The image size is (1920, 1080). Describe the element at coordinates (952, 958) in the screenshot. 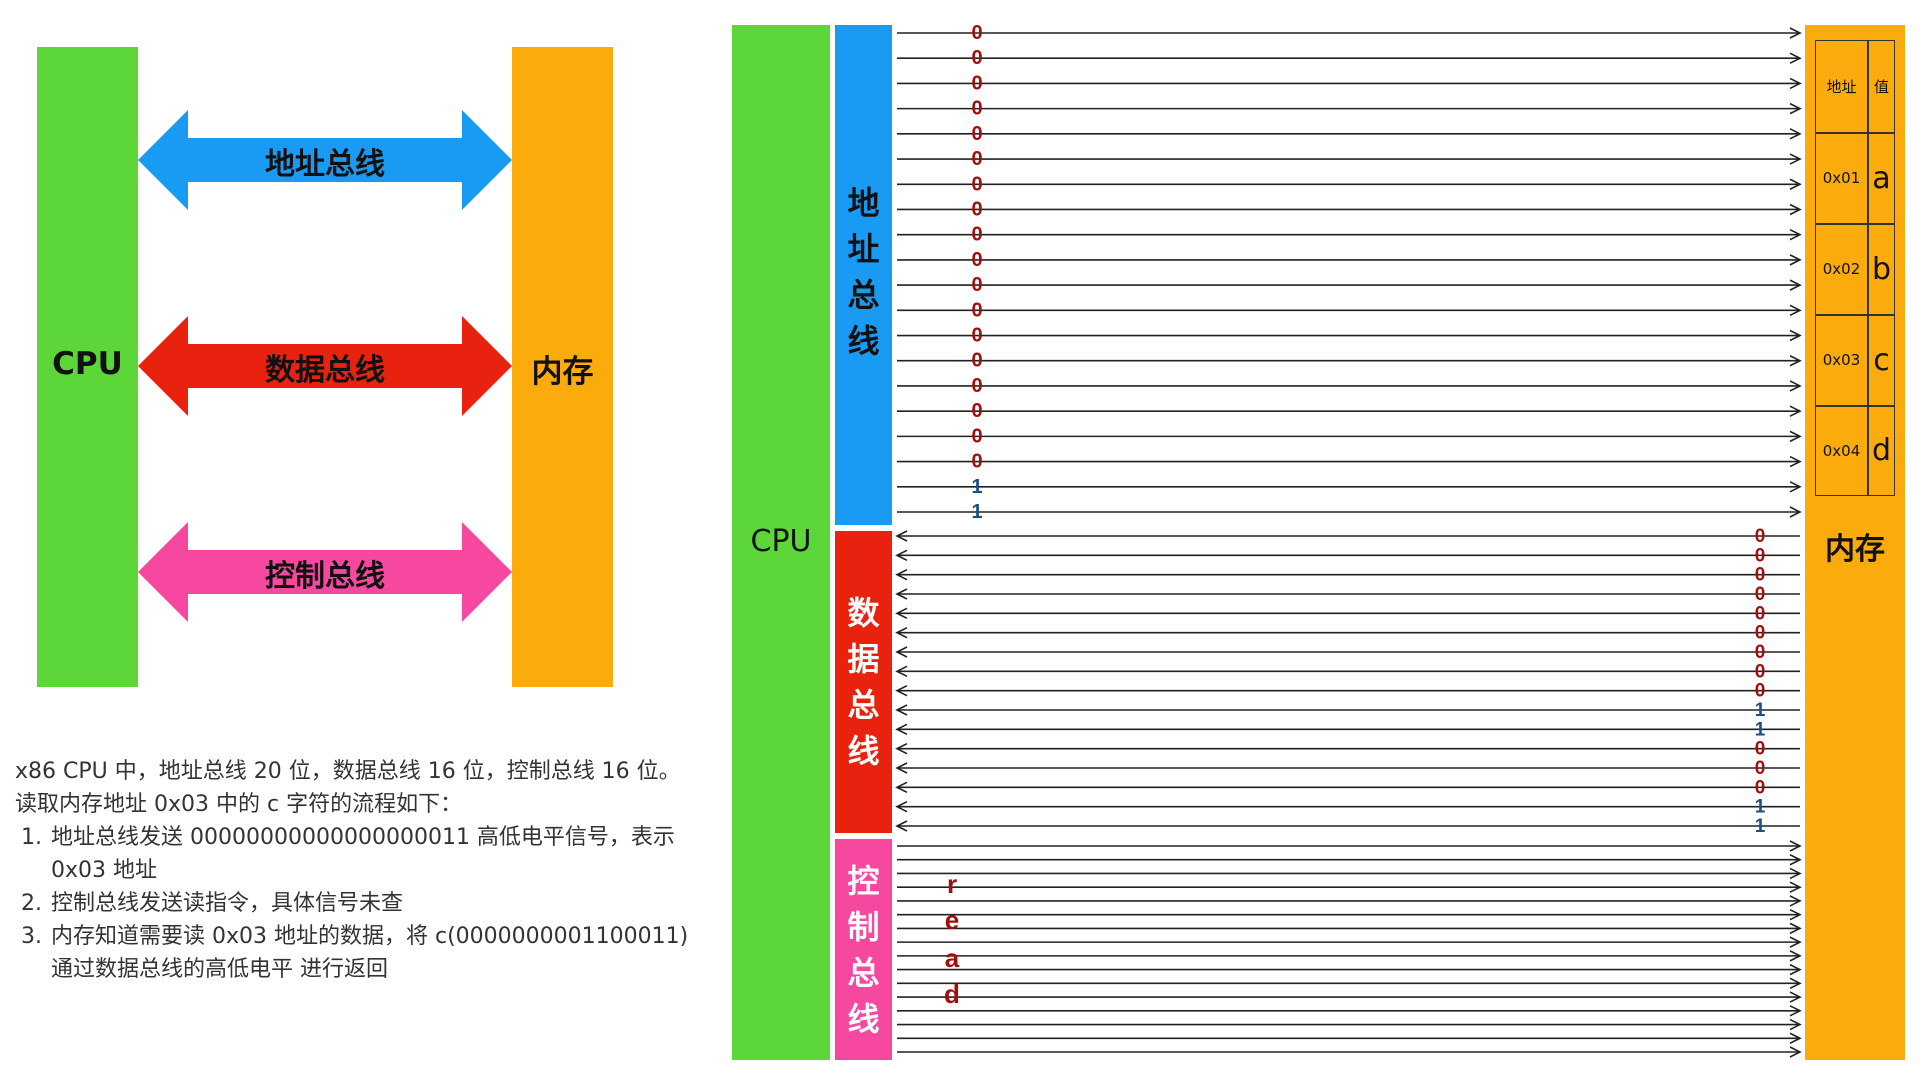

I see `control-signal-letter: a` at that location.